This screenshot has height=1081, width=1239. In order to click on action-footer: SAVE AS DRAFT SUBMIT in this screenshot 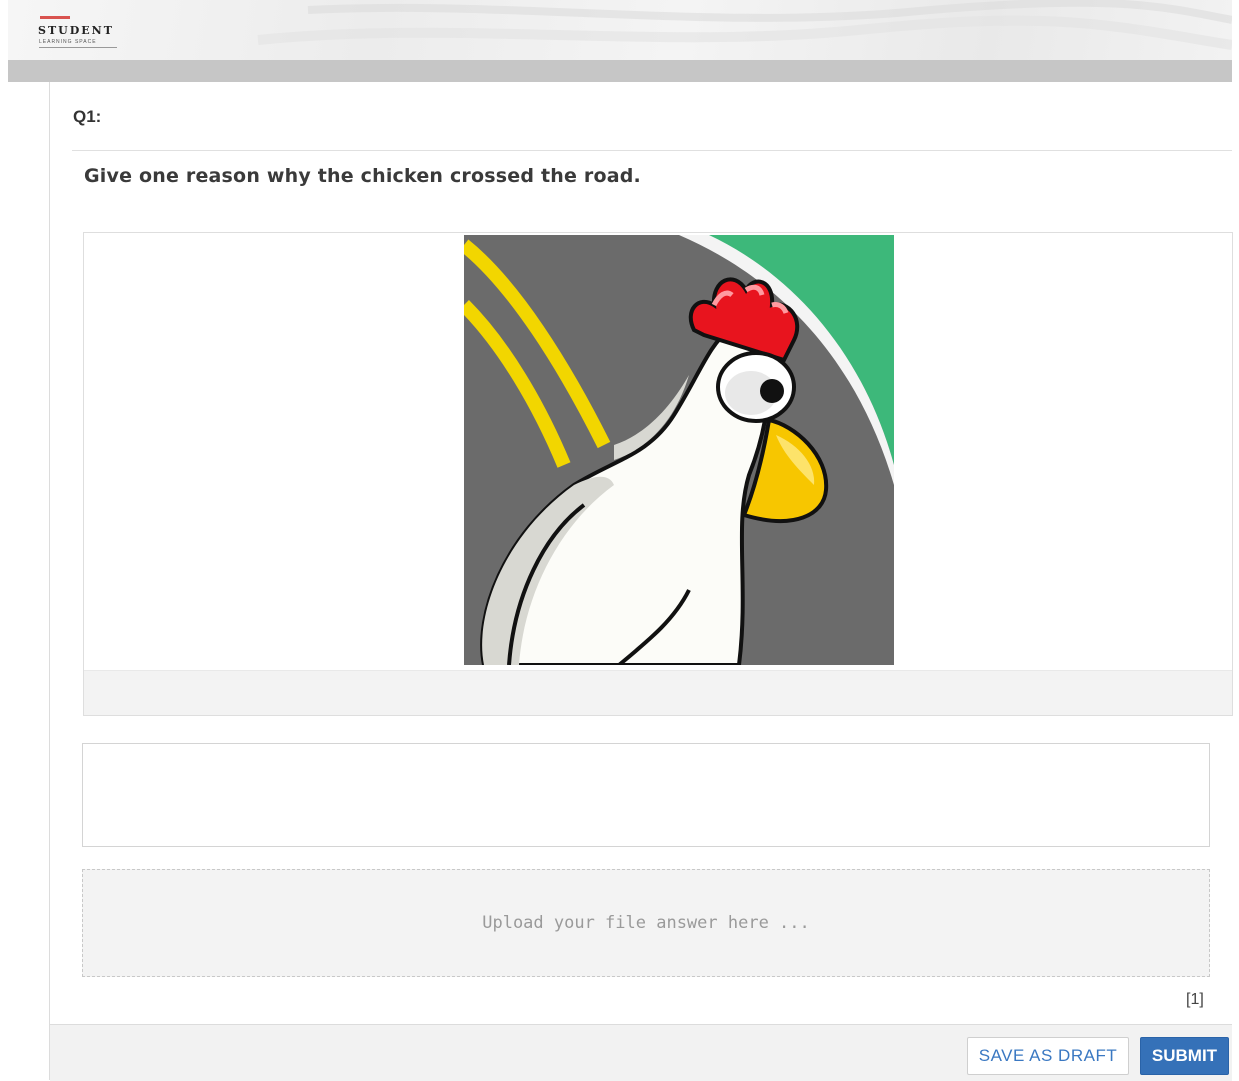, I will do `click(641, 1052)`.